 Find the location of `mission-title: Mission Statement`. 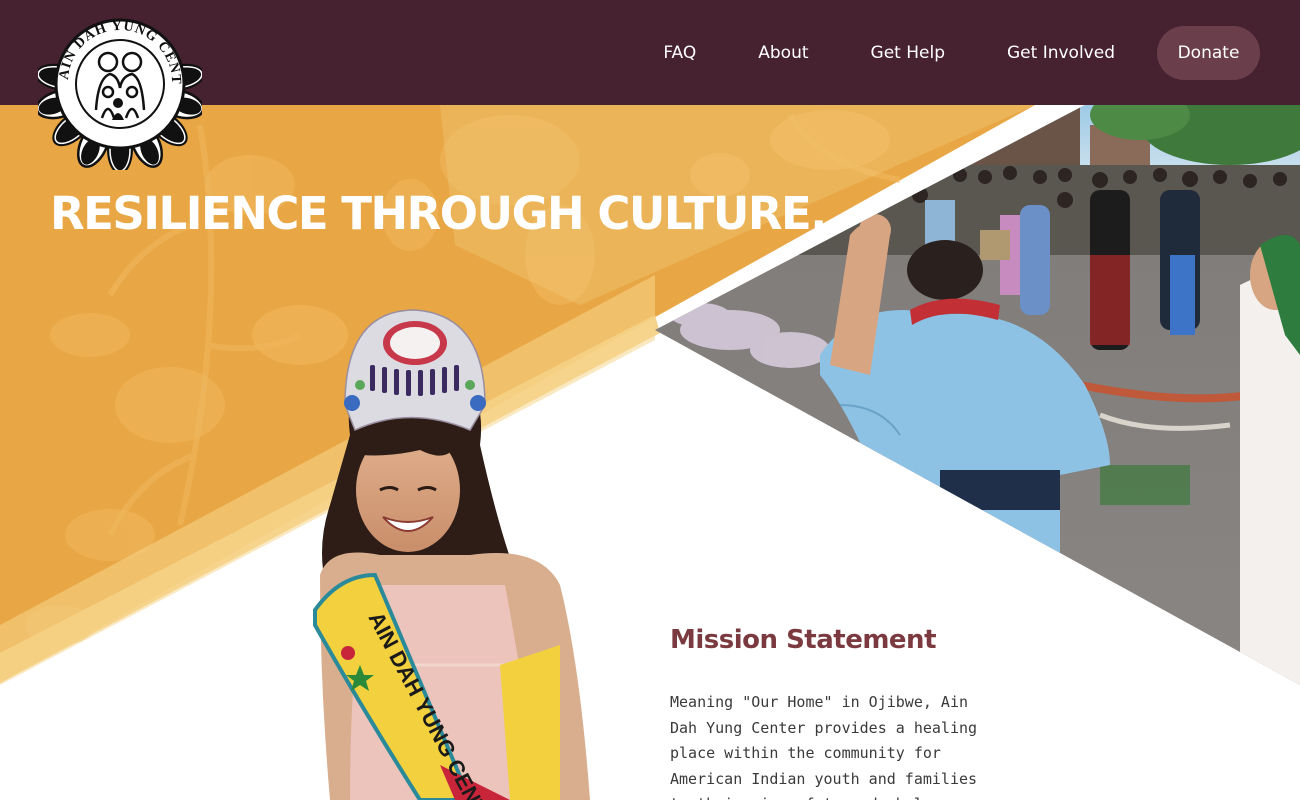

mission-title: Mission Statement is located at coordinates (803, 640).